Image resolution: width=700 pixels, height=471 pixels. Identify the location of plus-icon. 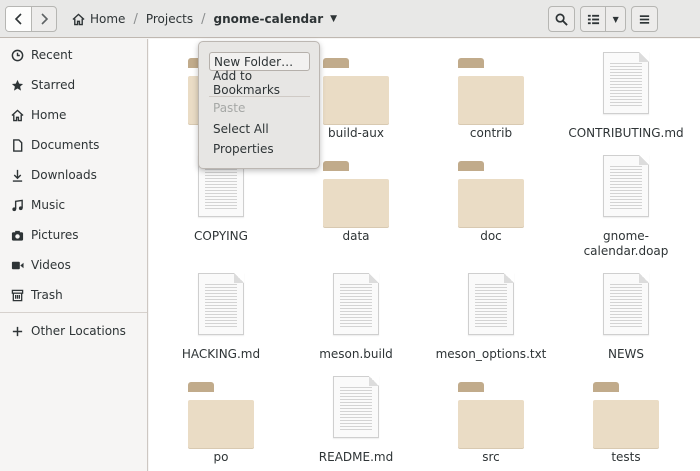
(17, 331).